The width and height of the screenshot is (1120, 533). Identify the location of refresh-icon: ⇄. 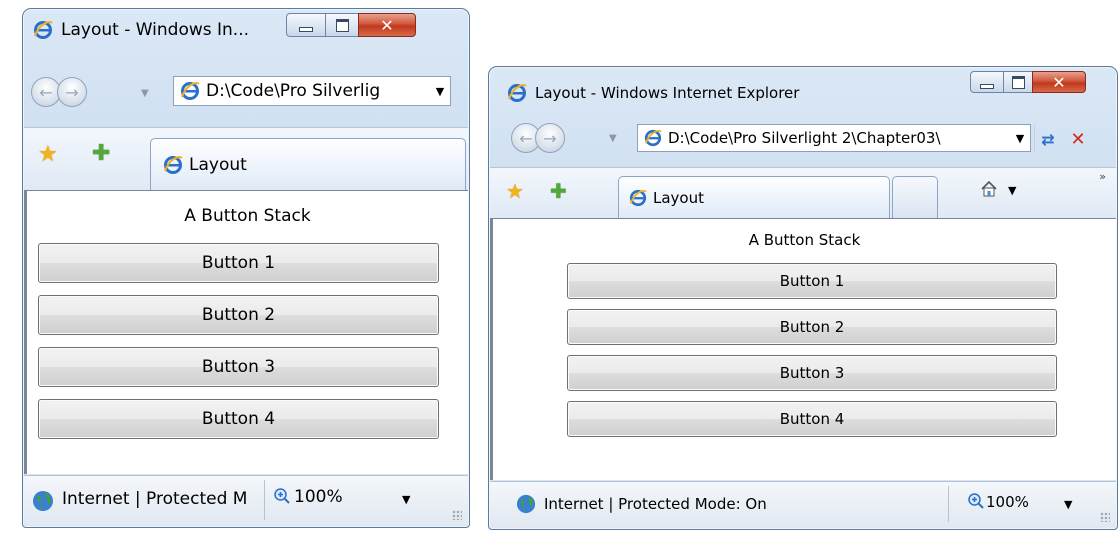
(1048, 139).